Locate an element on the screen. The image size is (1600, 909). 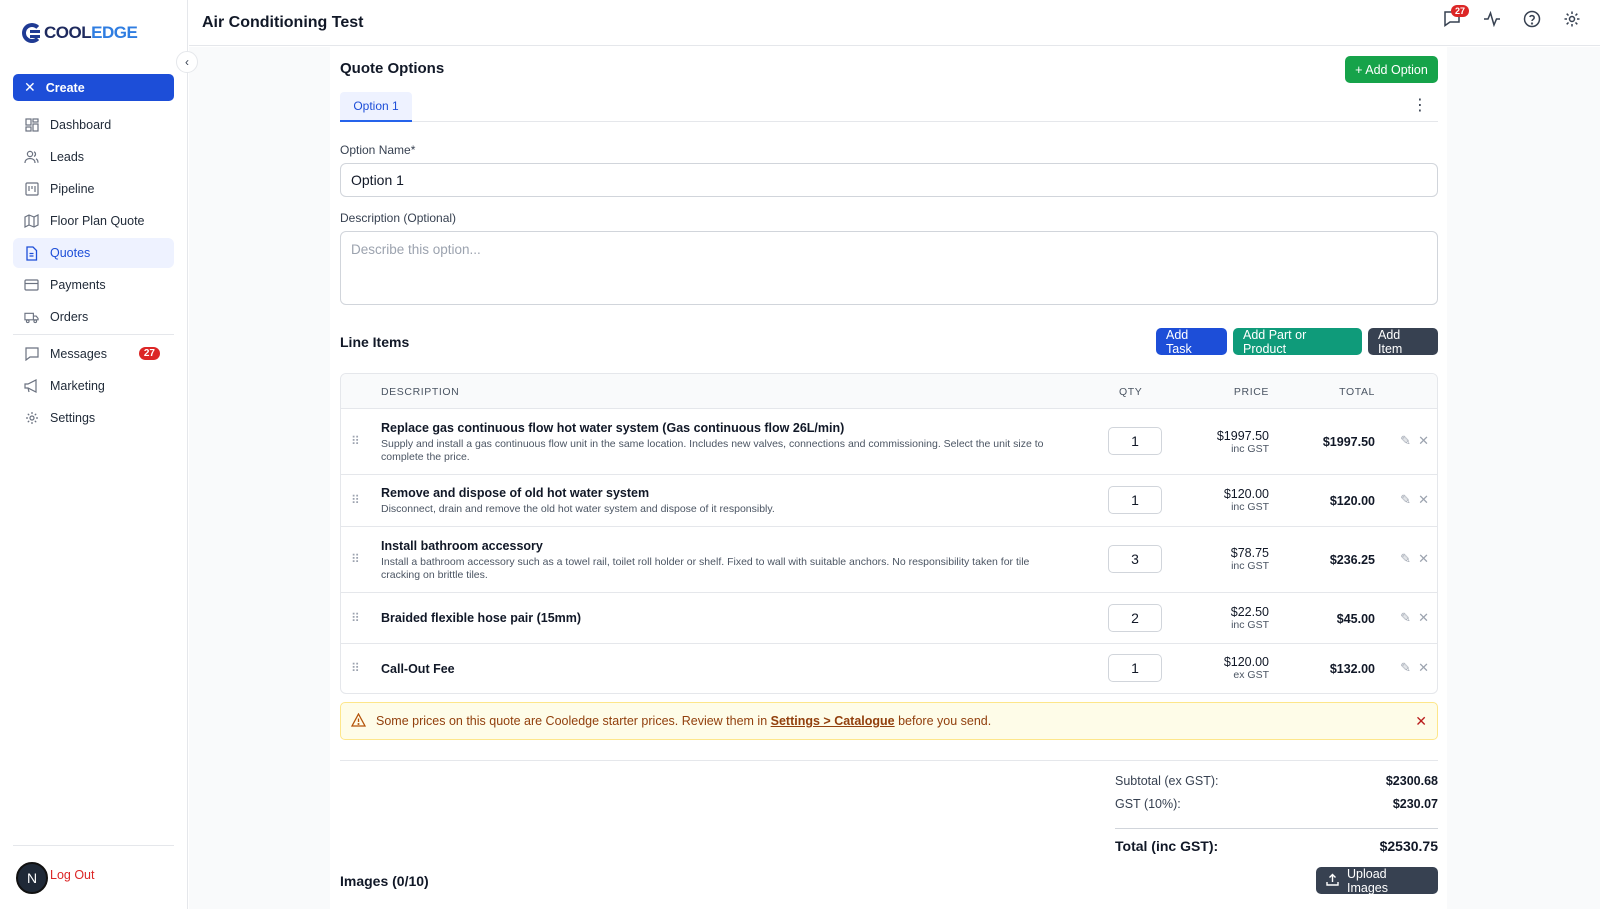
settings-catalogue-link: Settings > Catalogue is located at coordinates (833, 721).